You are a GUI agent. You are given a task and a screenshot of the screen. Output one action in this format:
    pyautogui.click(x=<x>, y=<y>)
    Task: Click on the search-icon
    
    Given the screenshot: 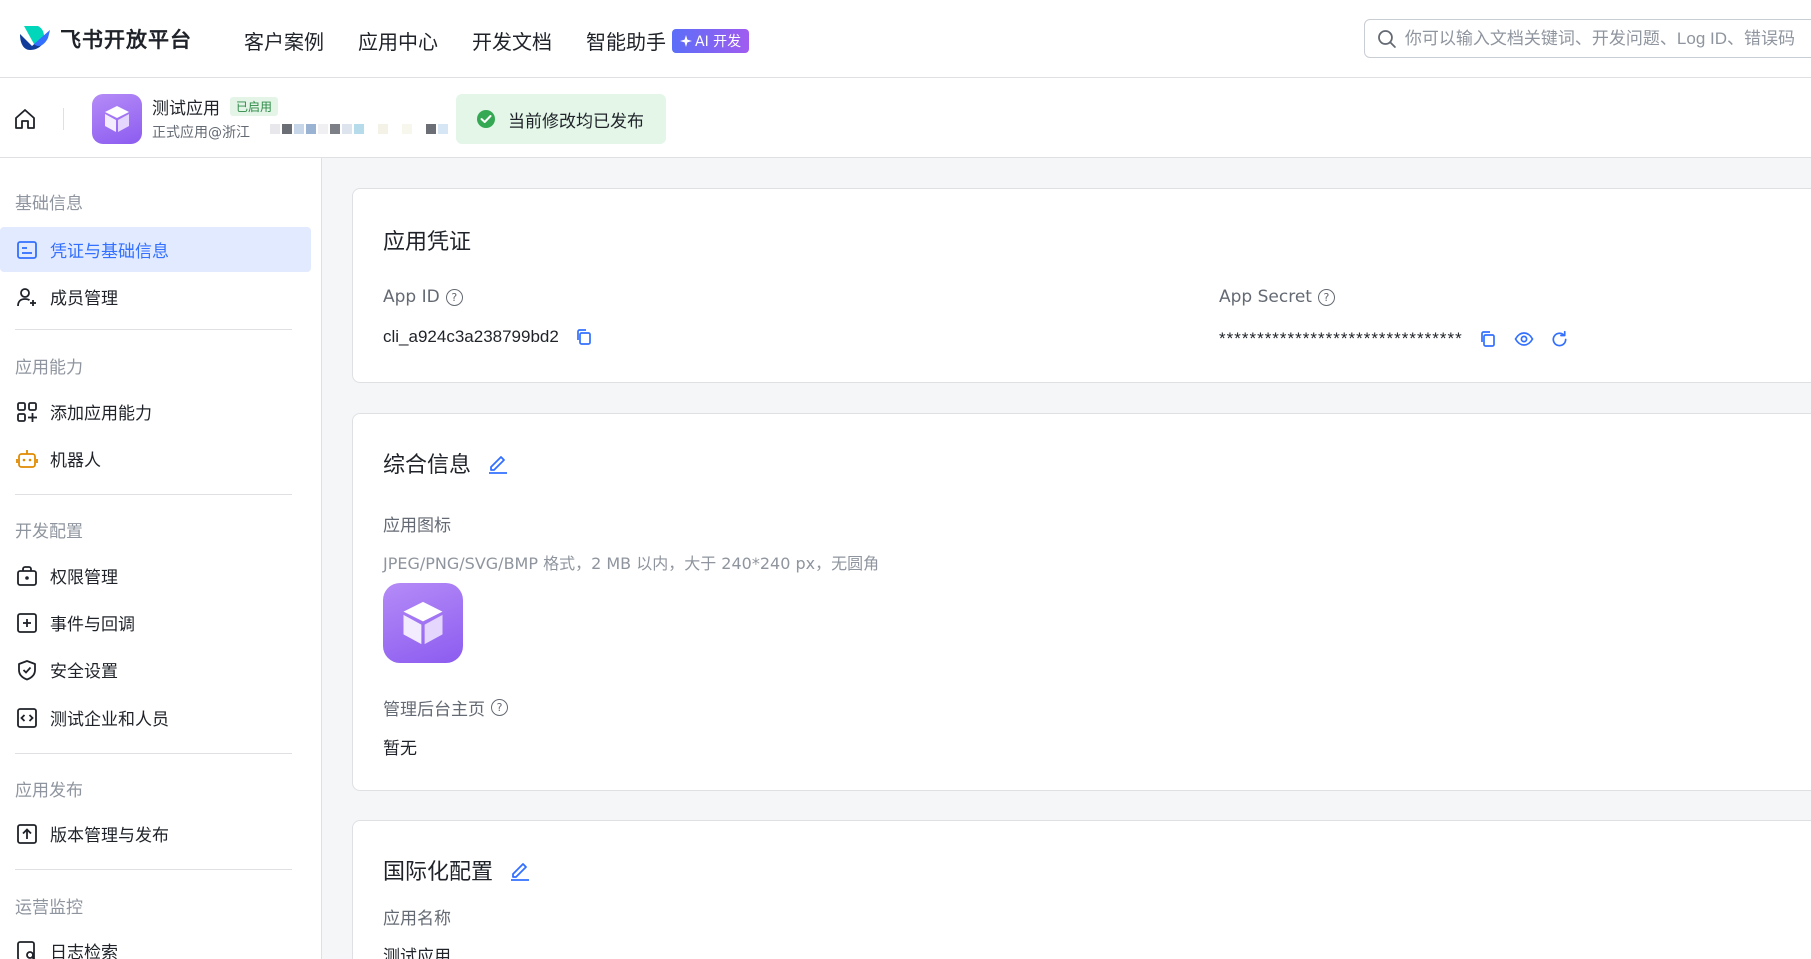 What is the action you would take?
    pyautogui.click(x=1387, y=38)
    